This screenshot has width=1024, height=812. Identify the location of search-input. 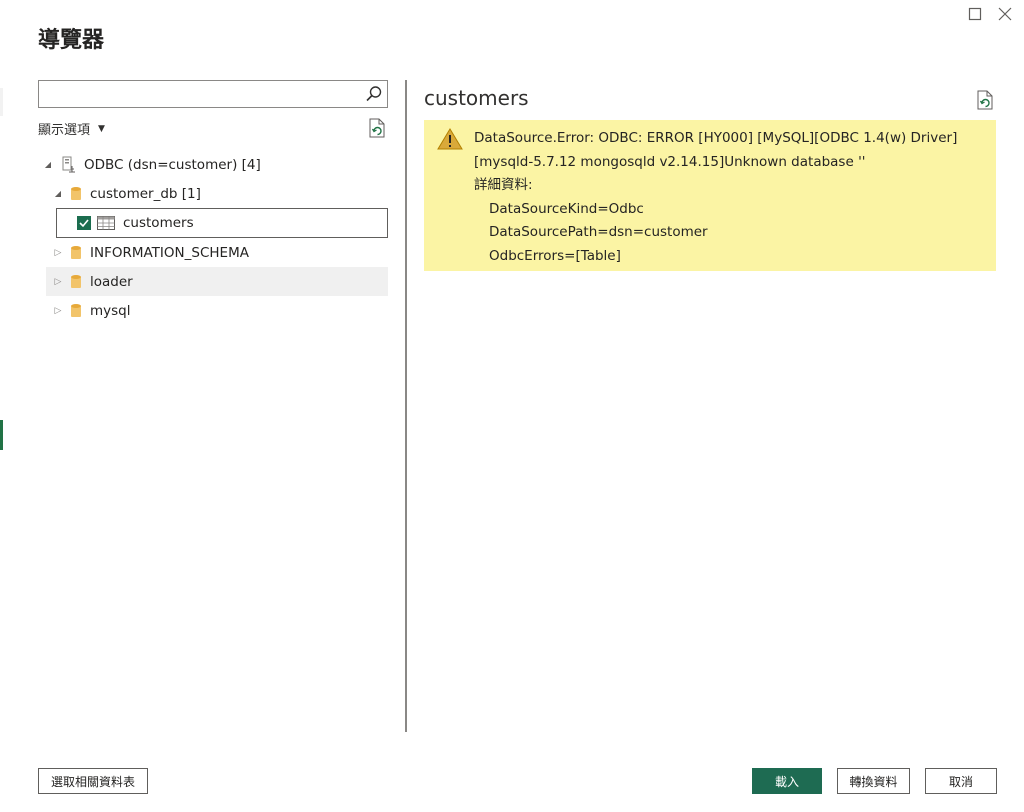
(200, 94).